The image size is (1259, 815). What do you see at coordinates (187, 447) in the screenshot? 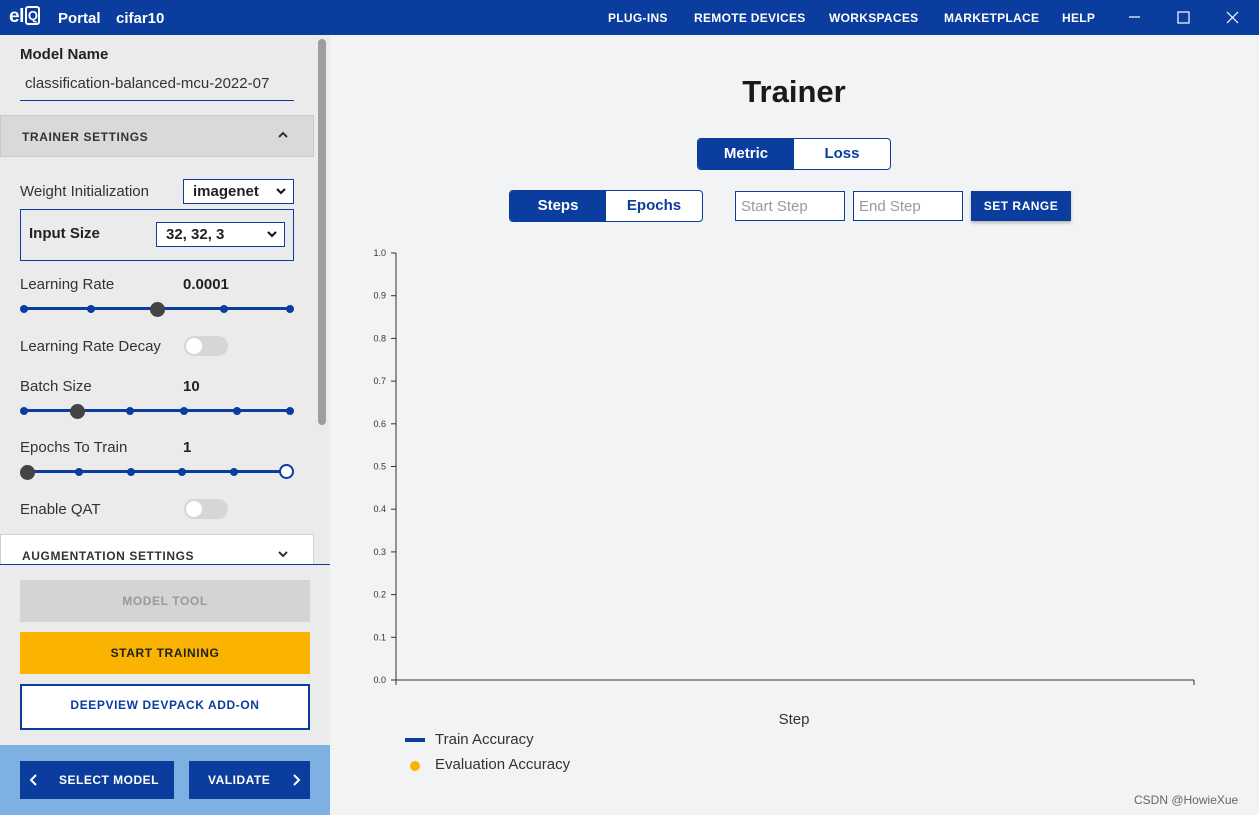
I see `epochs-value: 1` at bounding box center [187, 447].